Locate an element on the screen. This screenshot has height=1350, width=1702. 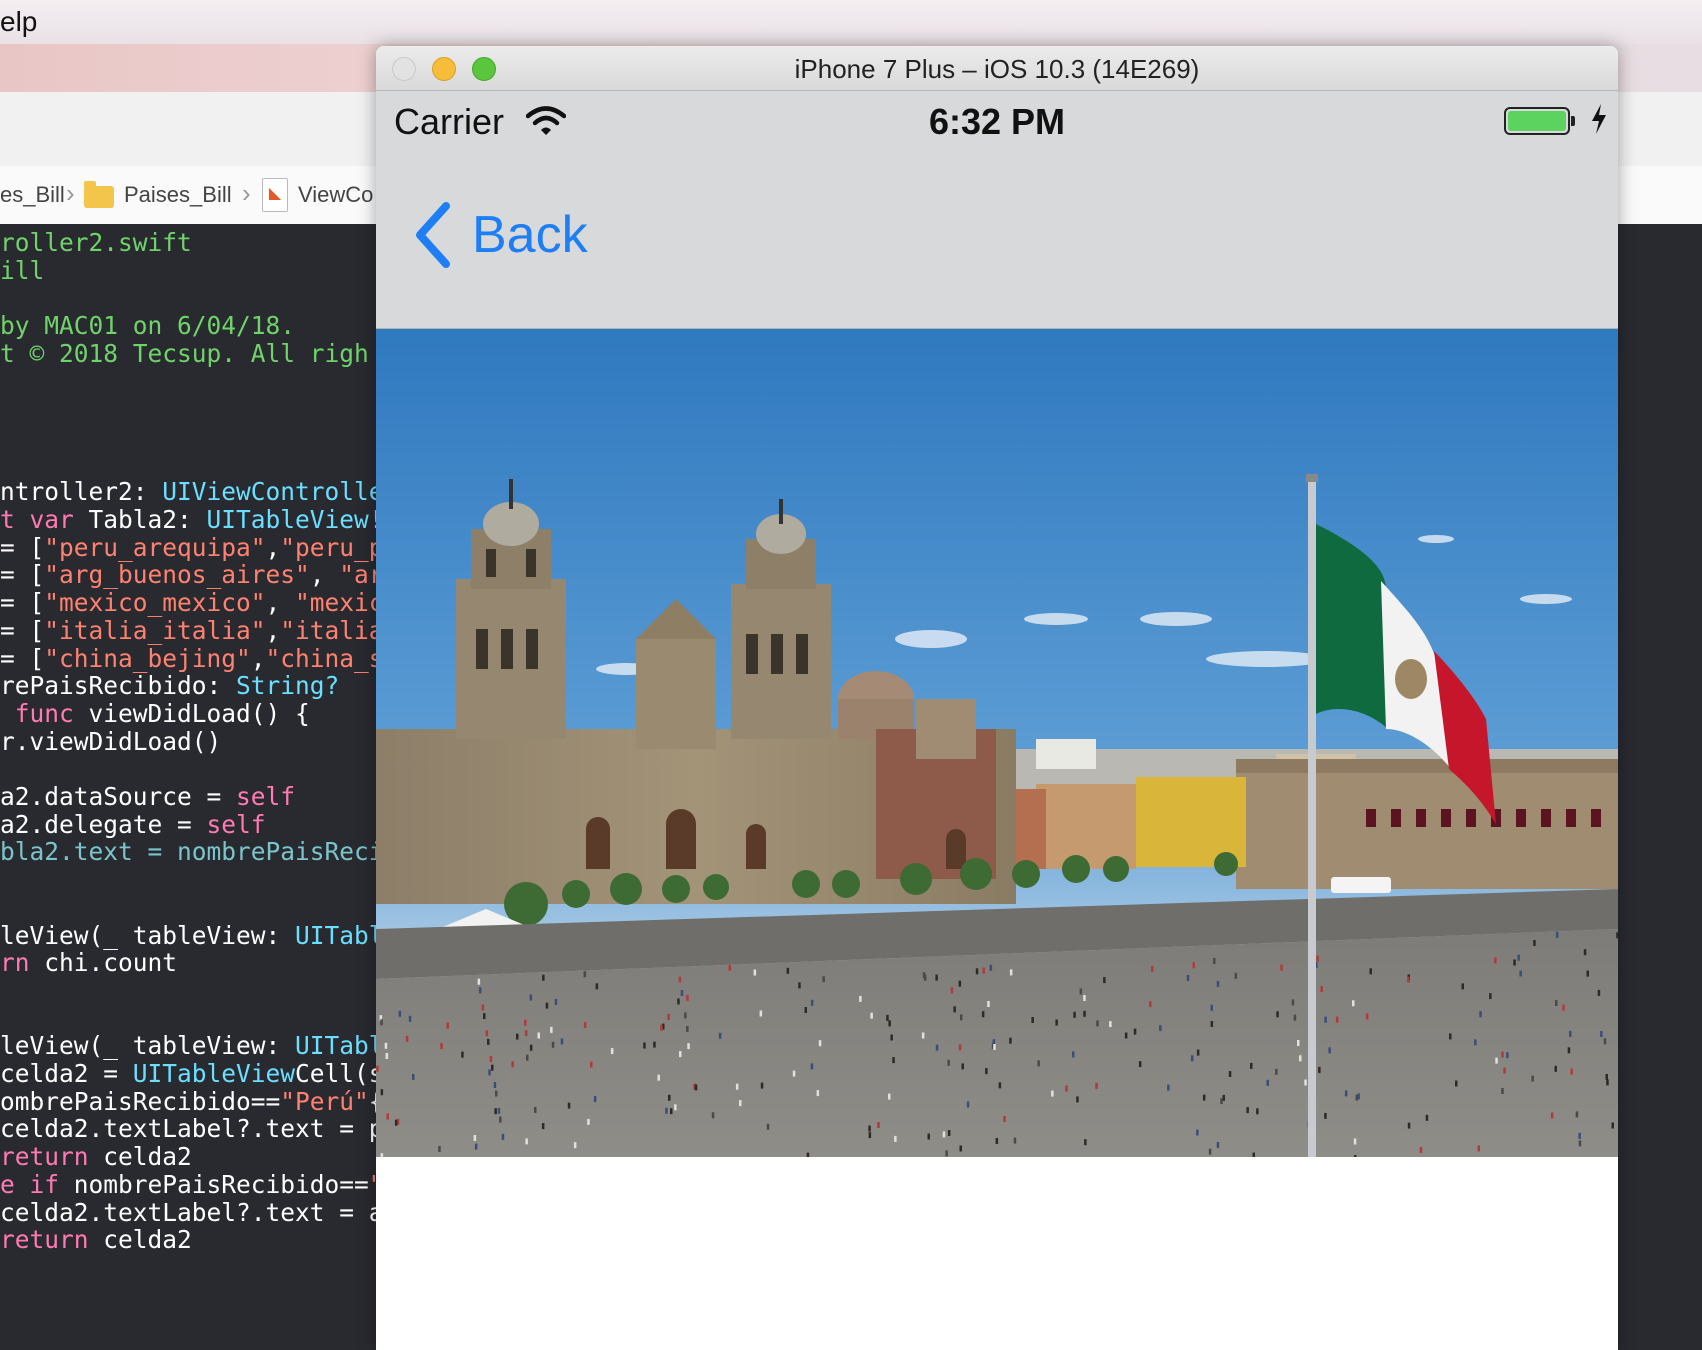
code-line: = ["peru_arequipa","peru_p is located at coordinates (189, 547).